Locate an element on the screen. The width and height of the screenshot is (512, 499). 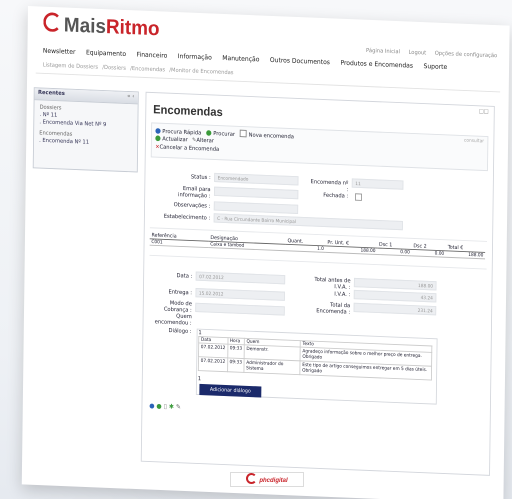
delivery-field: 15.02.2012 is located at coordinates (240, 294).